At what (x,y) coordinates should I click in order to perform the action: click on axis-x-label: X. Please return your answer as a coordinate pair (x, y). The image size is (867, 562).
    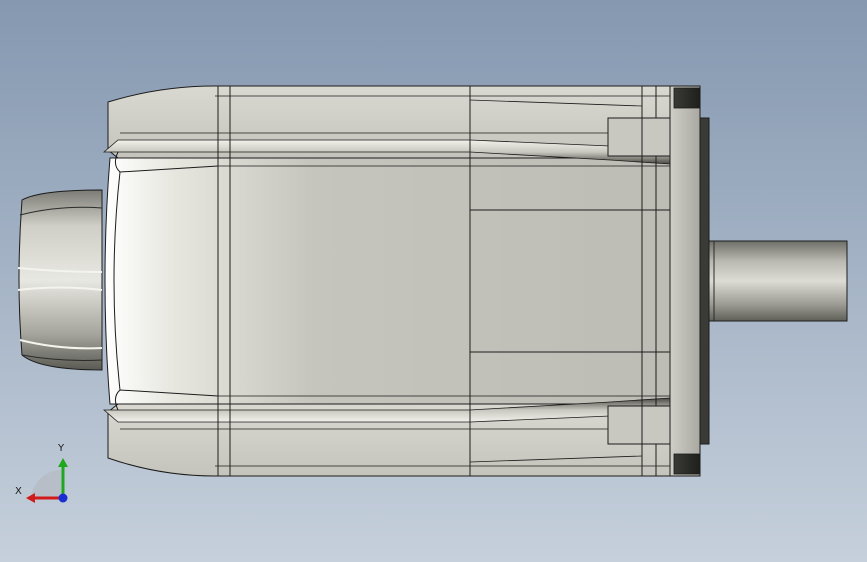
    Looking at the image, I should click on (18, 491).